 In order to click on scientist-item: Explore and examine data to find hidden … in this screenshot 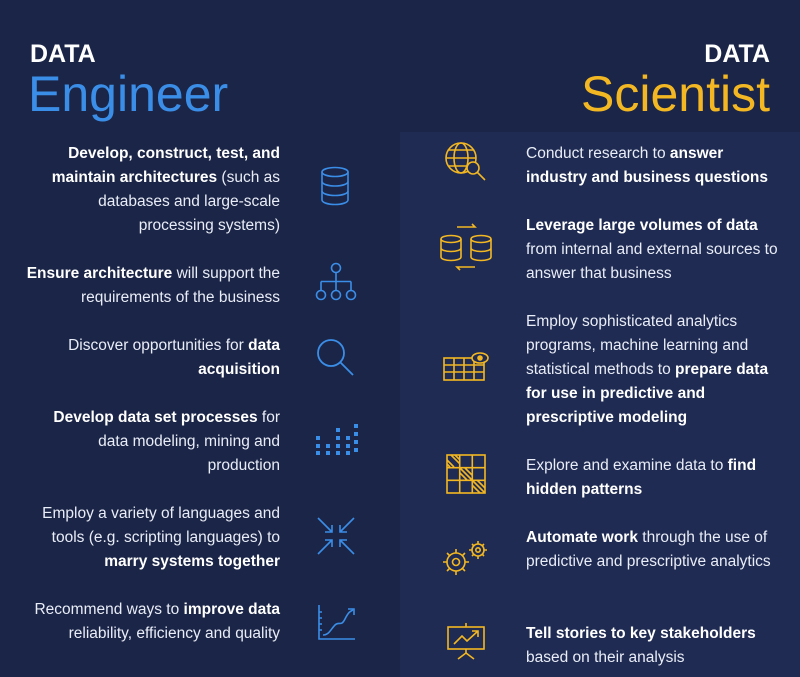, I will do `click(641, 477)`.